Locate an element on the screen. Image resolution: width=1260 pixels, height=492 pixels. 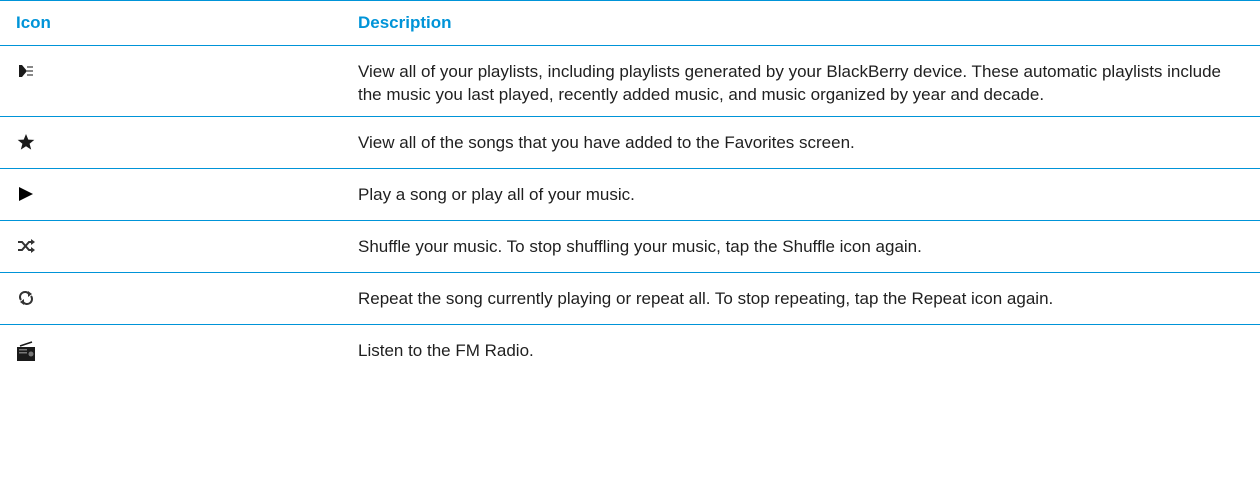
shuffle-icon is located at coordinates (26, 246).